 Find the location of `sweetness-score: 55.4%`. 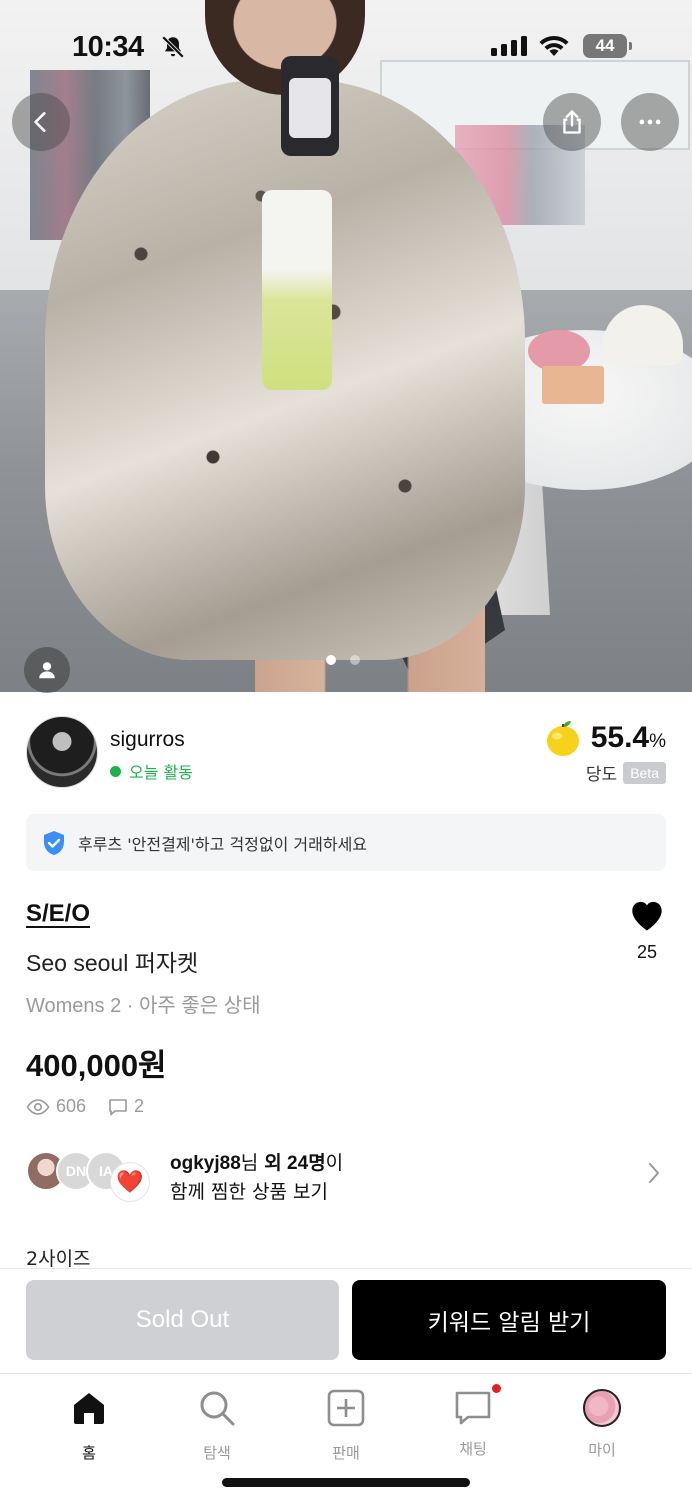

sweetness-score: 55.4% is located at coordinates (604, 738).